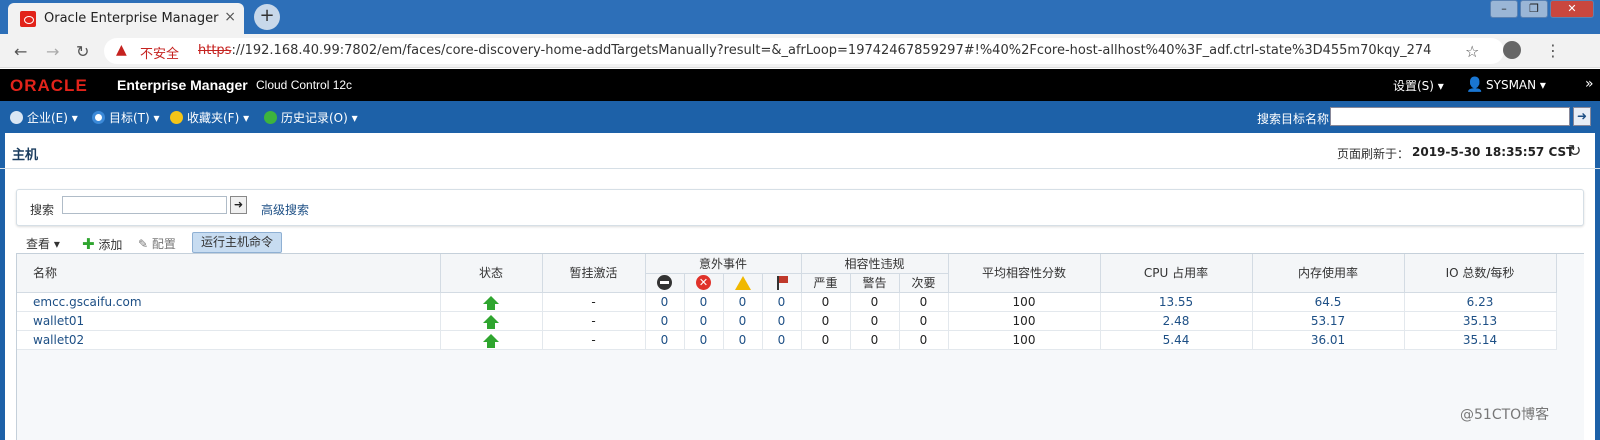  I want to click on io-value: 6.23, so click(1480, 302).